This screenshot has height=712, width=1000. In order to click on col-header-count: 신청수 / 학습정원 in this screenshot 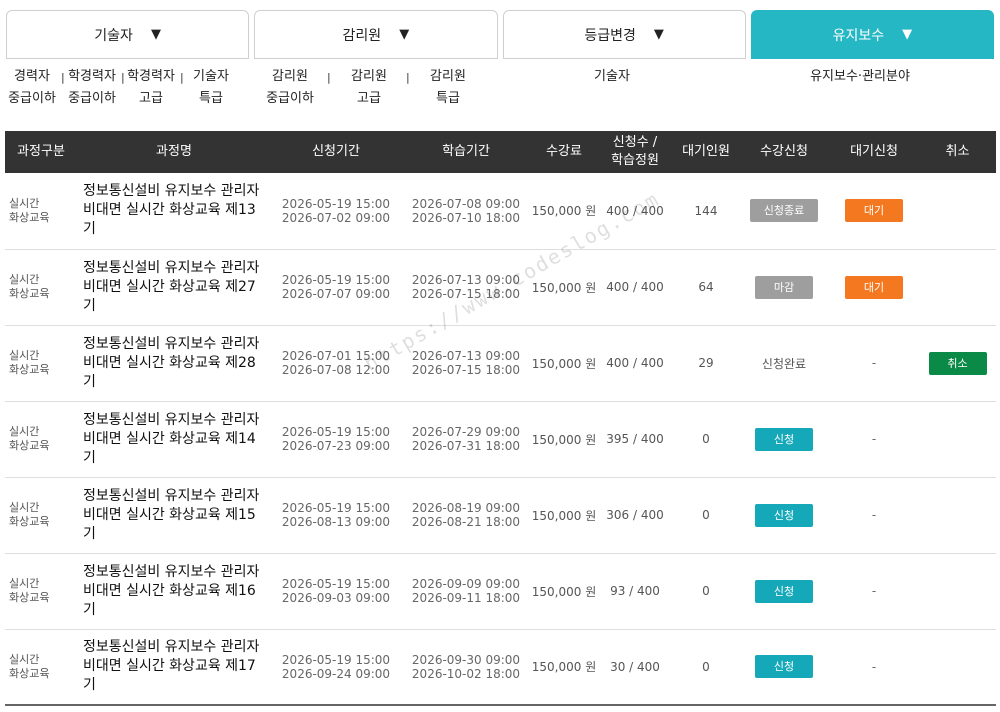, I will do `click(635, 152)`.